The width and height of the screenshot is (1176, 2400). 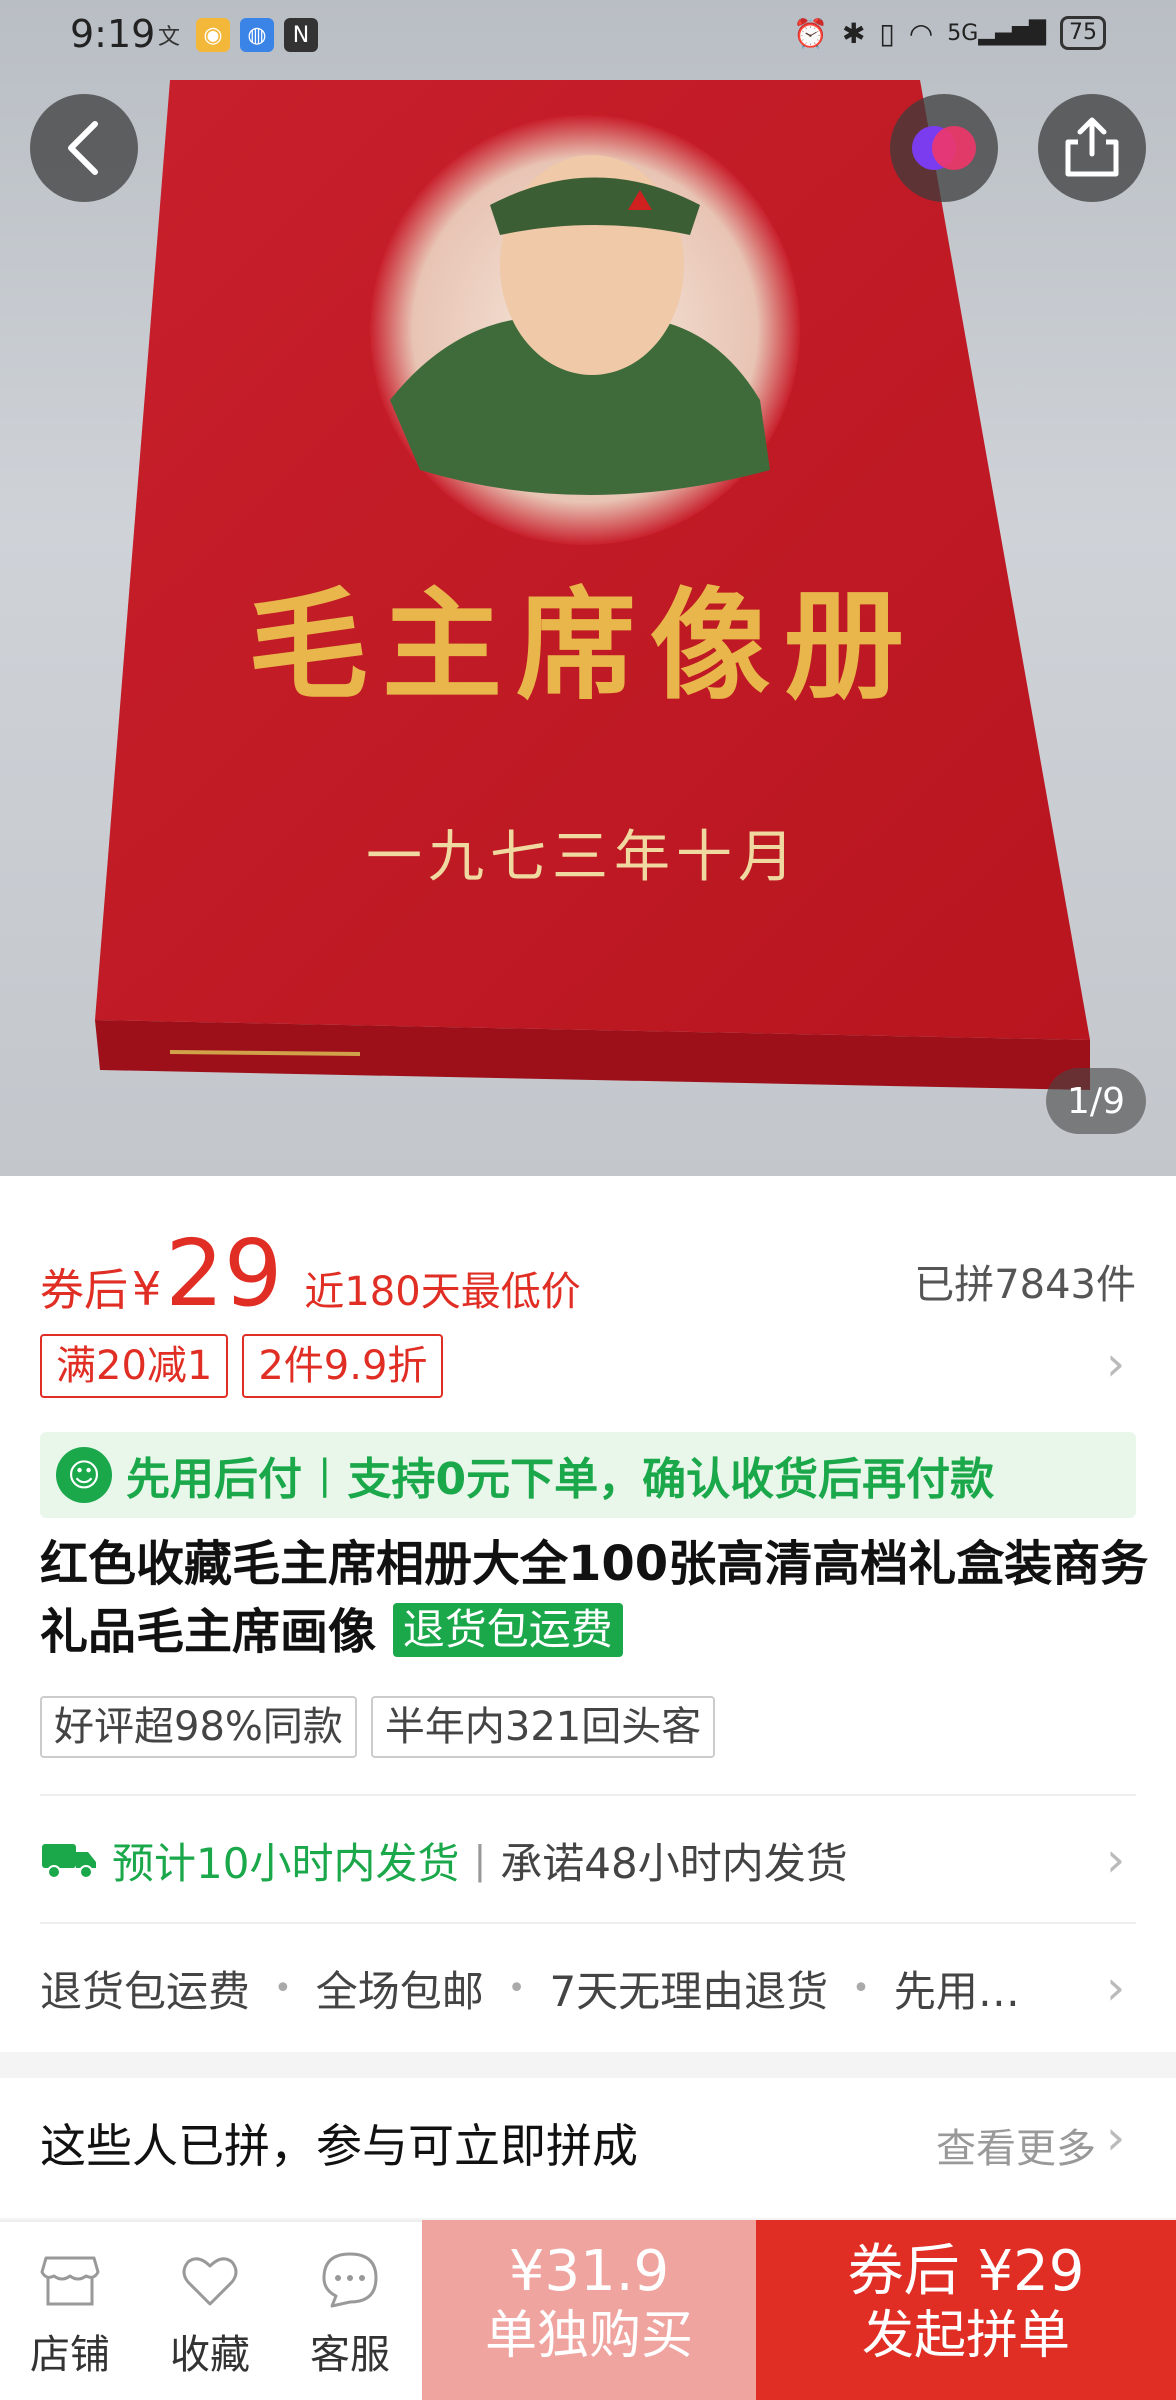 I want to click on price-row: 券后 ¥ 29 近180天最低价, so click(x=310, y=1273).